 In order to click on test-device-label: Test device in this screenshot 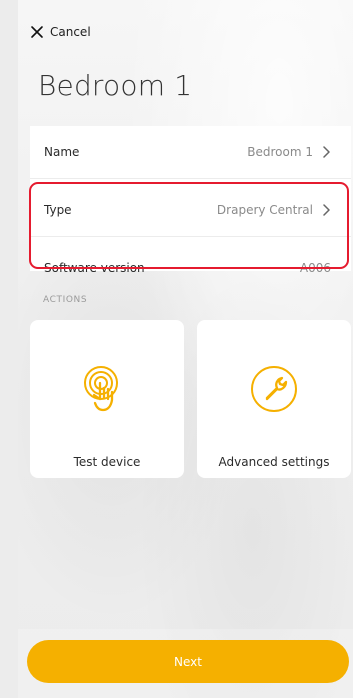, I will do `click(107, 462)`.